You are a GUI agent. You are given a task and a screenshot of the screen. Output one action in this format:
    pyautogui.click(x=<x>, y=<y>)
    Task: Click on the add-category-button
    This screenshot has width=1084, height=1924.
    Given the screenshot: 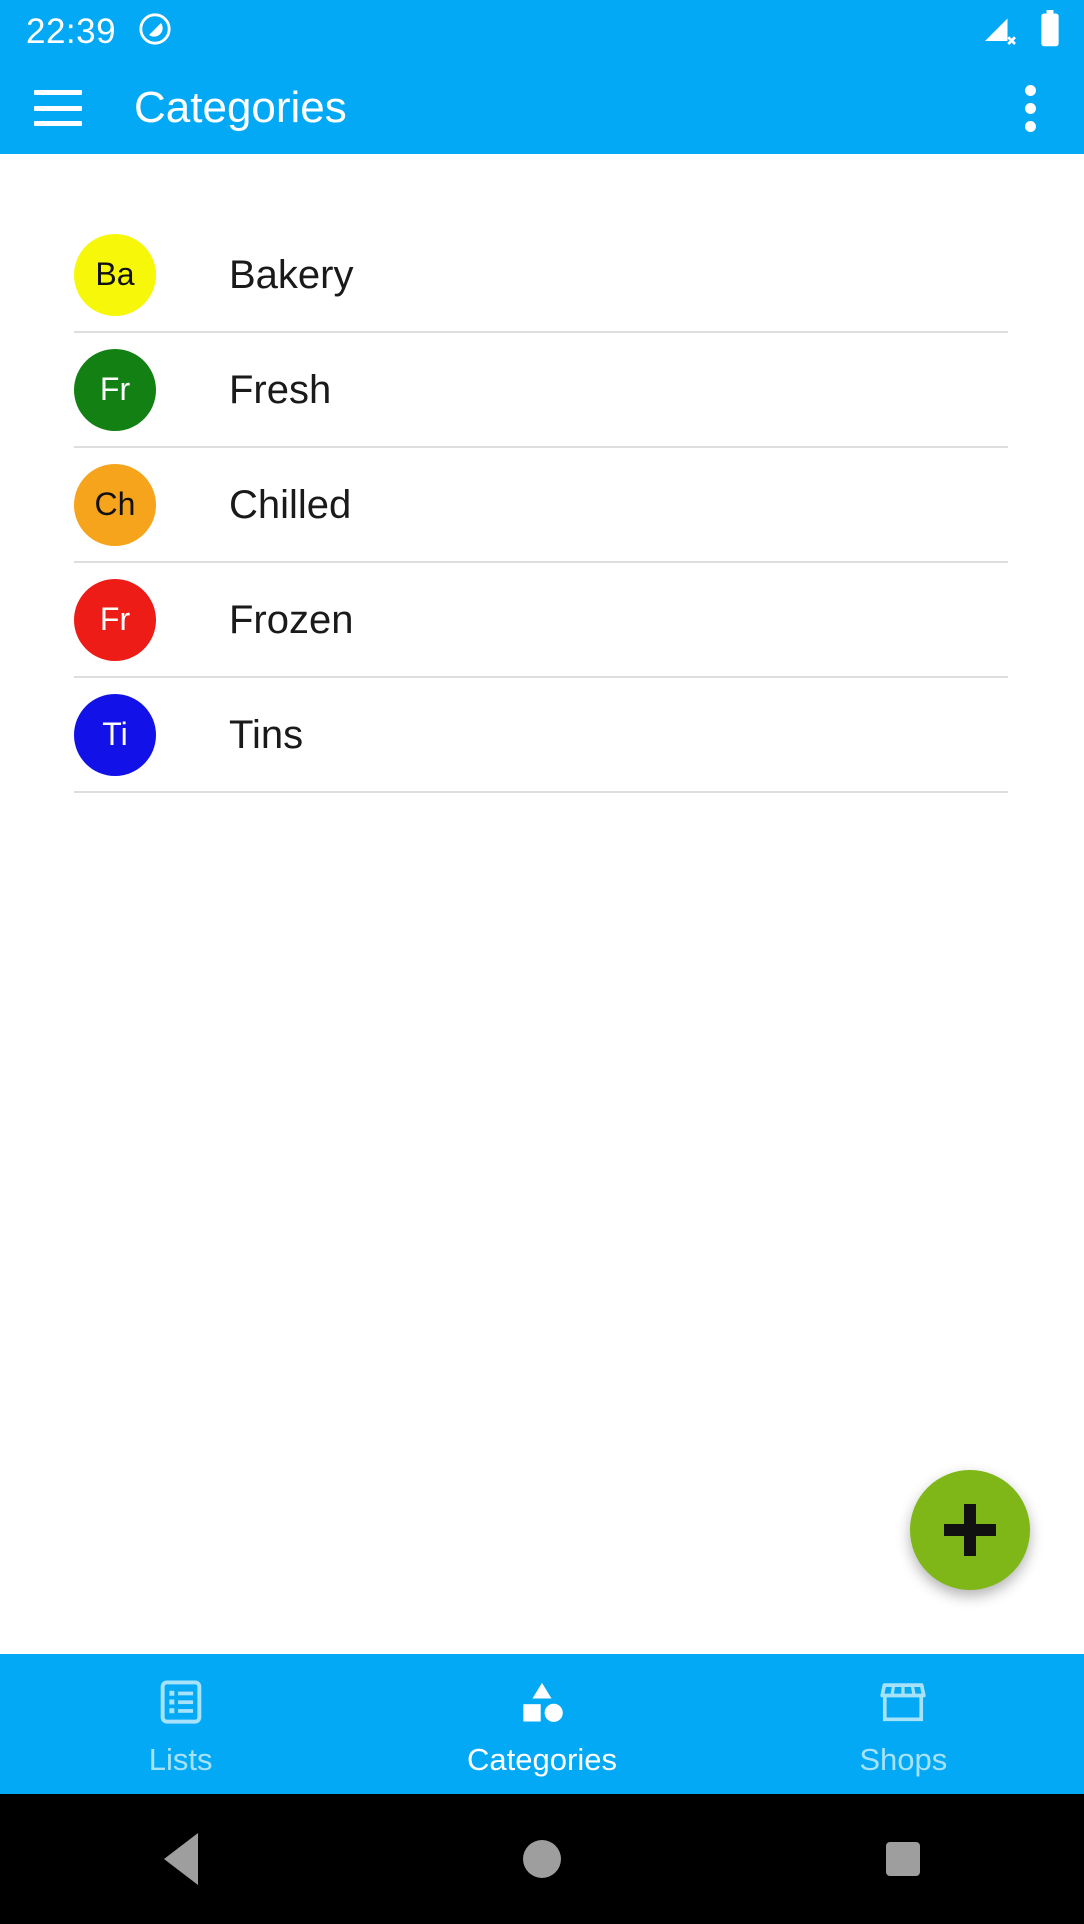 What is the action you would take?
    pyautogui.click(x=970, y=1530)
    